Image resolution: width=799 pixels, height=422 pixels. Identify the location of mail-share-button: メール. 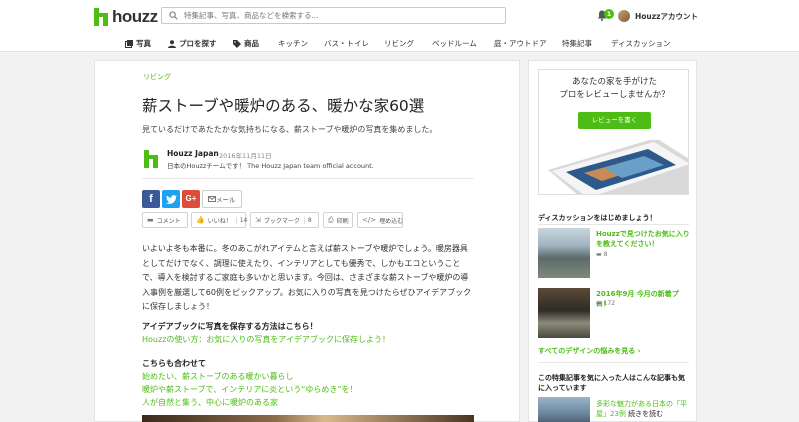
(222, 199).